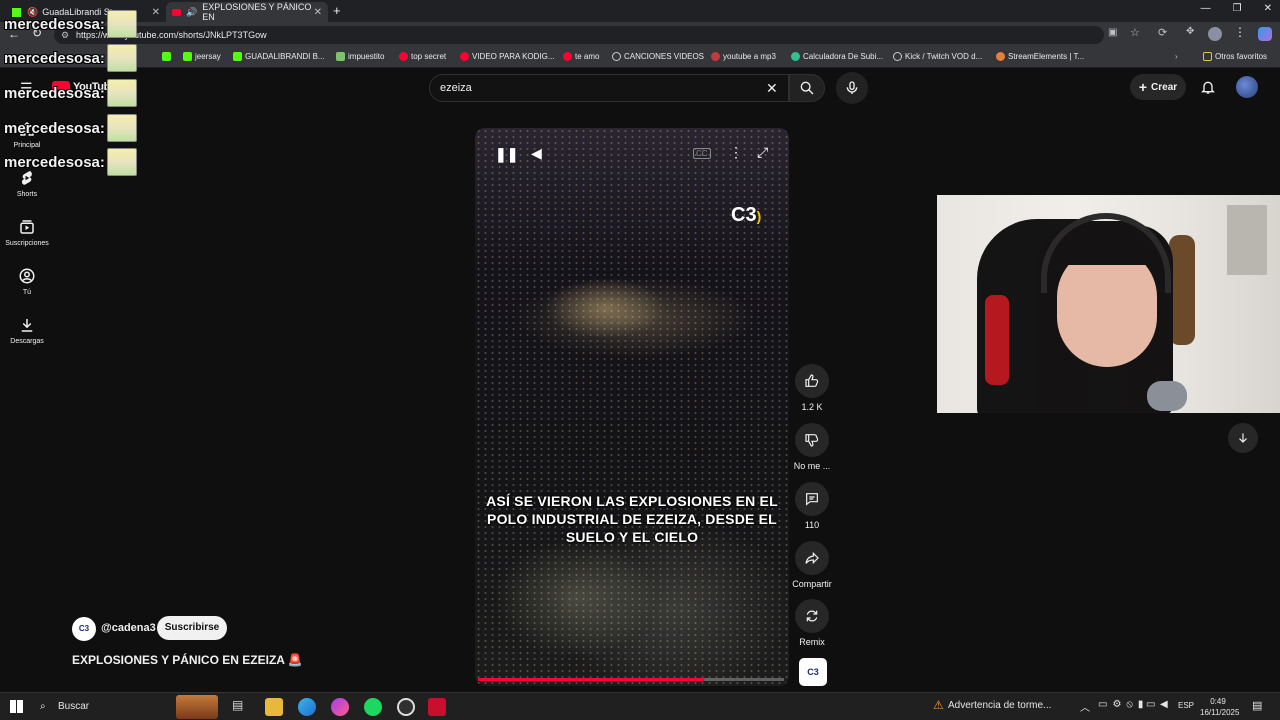 Image resolution: width=1280 pixels, height=720 pixels. Describe the element at coordinates (1257, 705) in the screenshot. I see `notifications-icon: ▤` at that location.